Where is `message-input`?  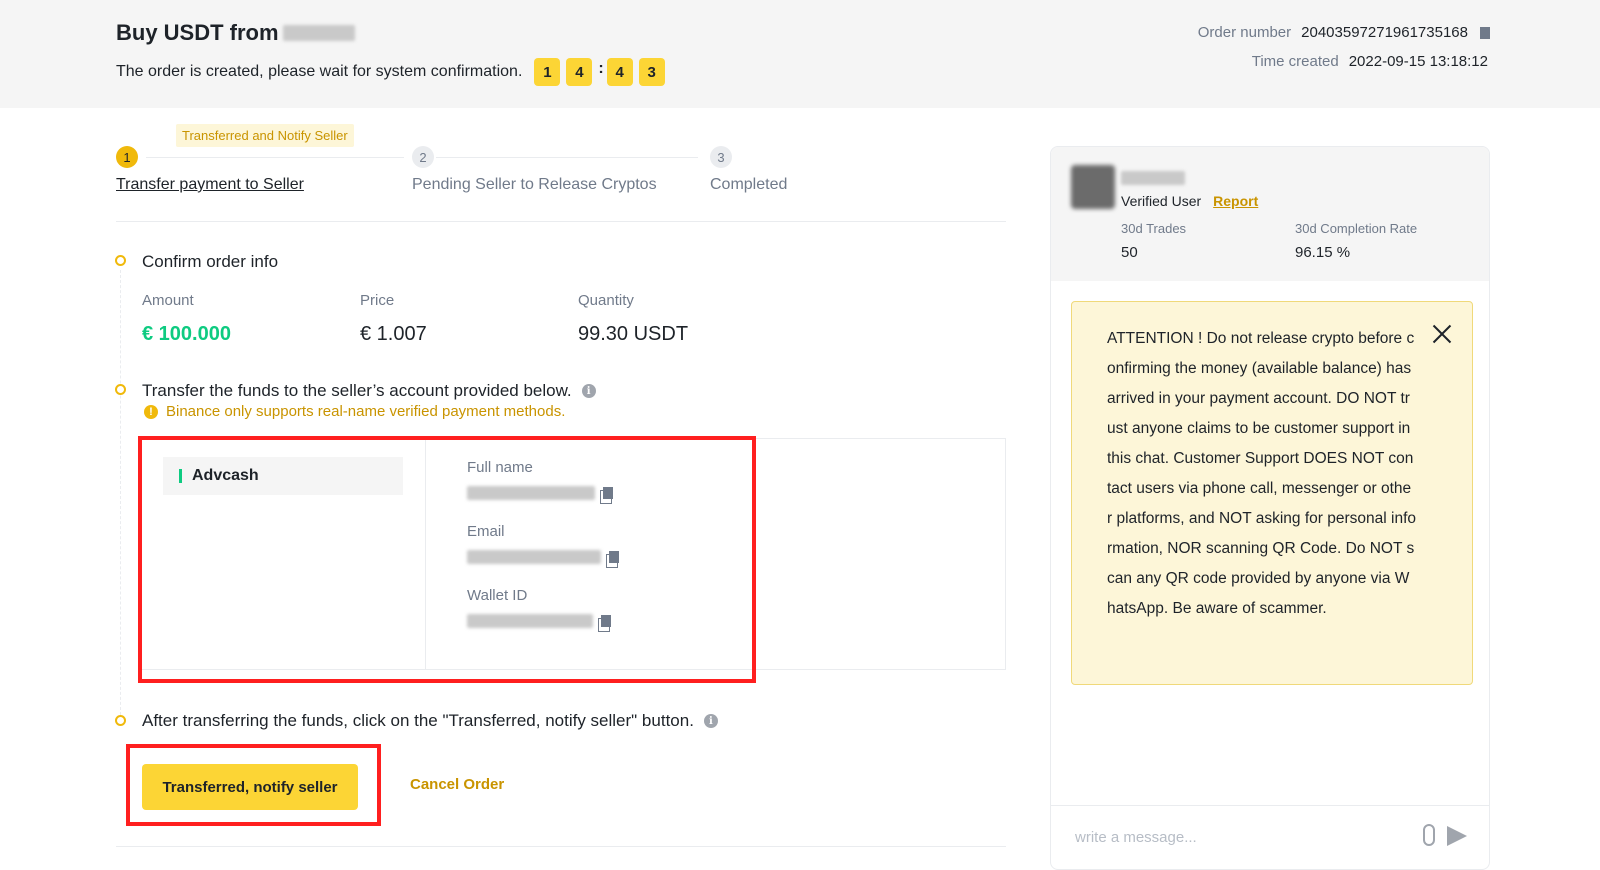
message-input is located at coordinates (1235, 837).